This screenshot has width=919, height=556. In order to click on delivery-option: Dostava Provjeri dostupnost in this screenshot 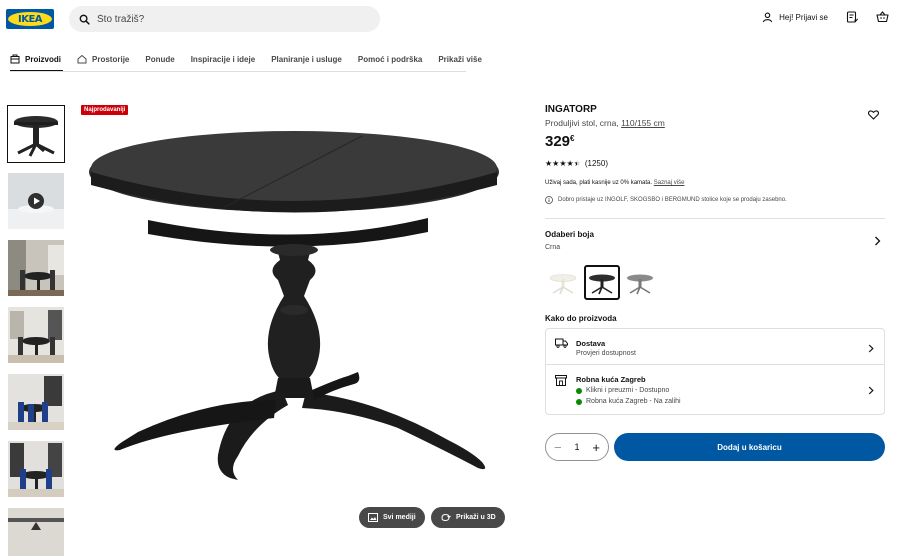, I will do `click(715, 347)`.